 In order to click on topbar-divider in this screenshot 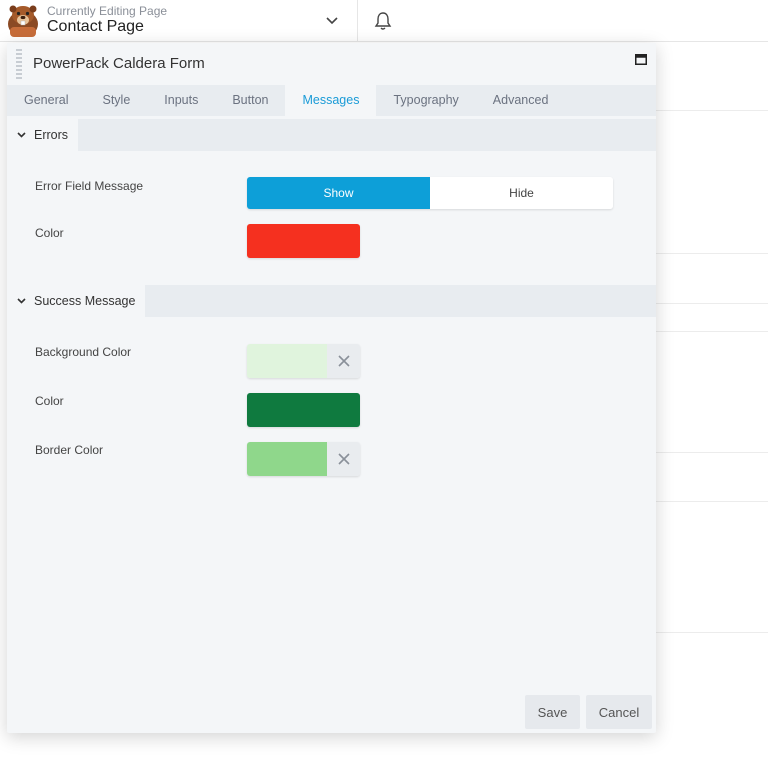, I will do `click(357, 21)`.